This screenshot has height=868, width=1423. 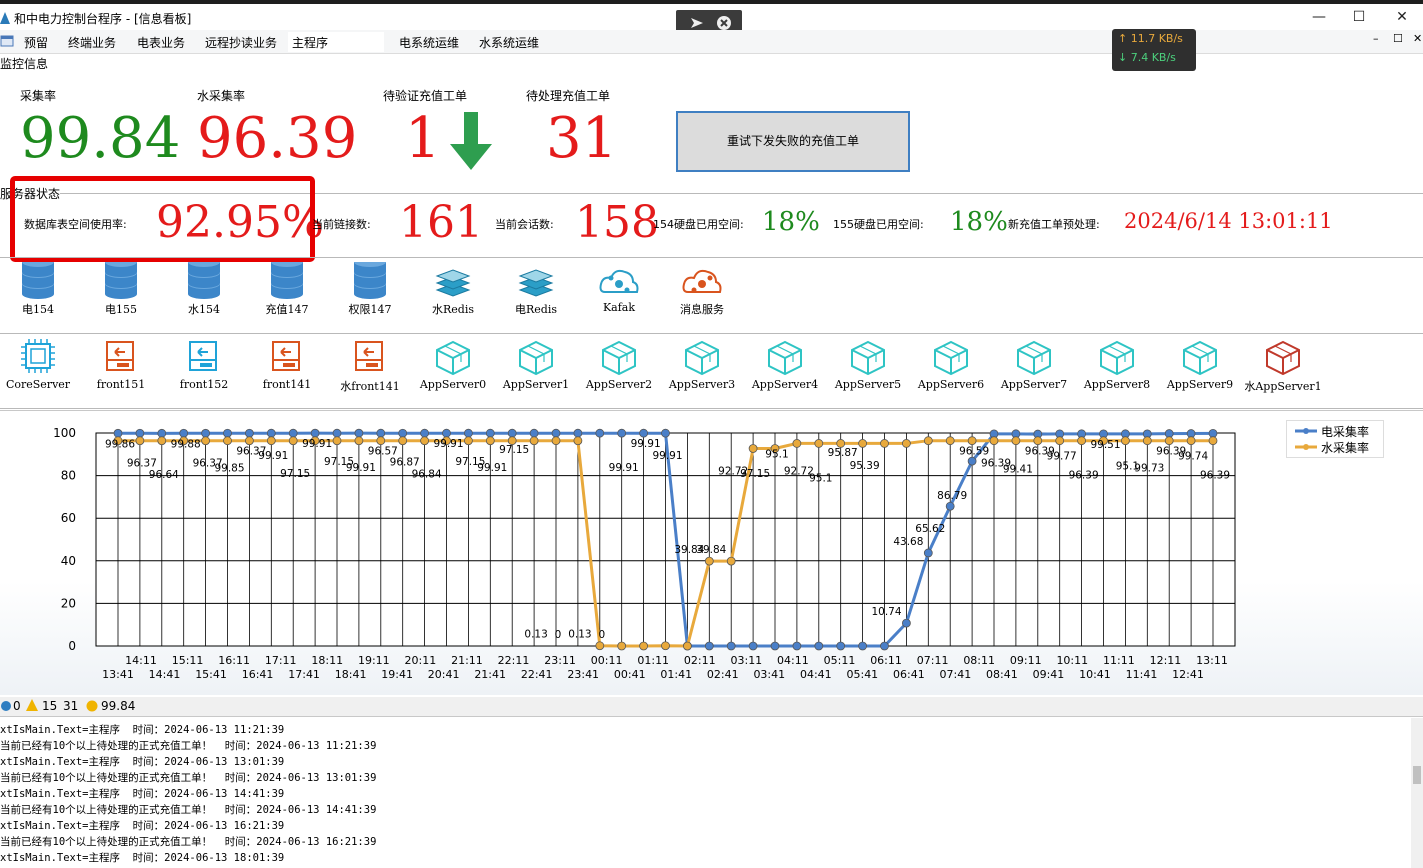 I want to click on x-tick-label: 17:41, so click(x=304, y=674).